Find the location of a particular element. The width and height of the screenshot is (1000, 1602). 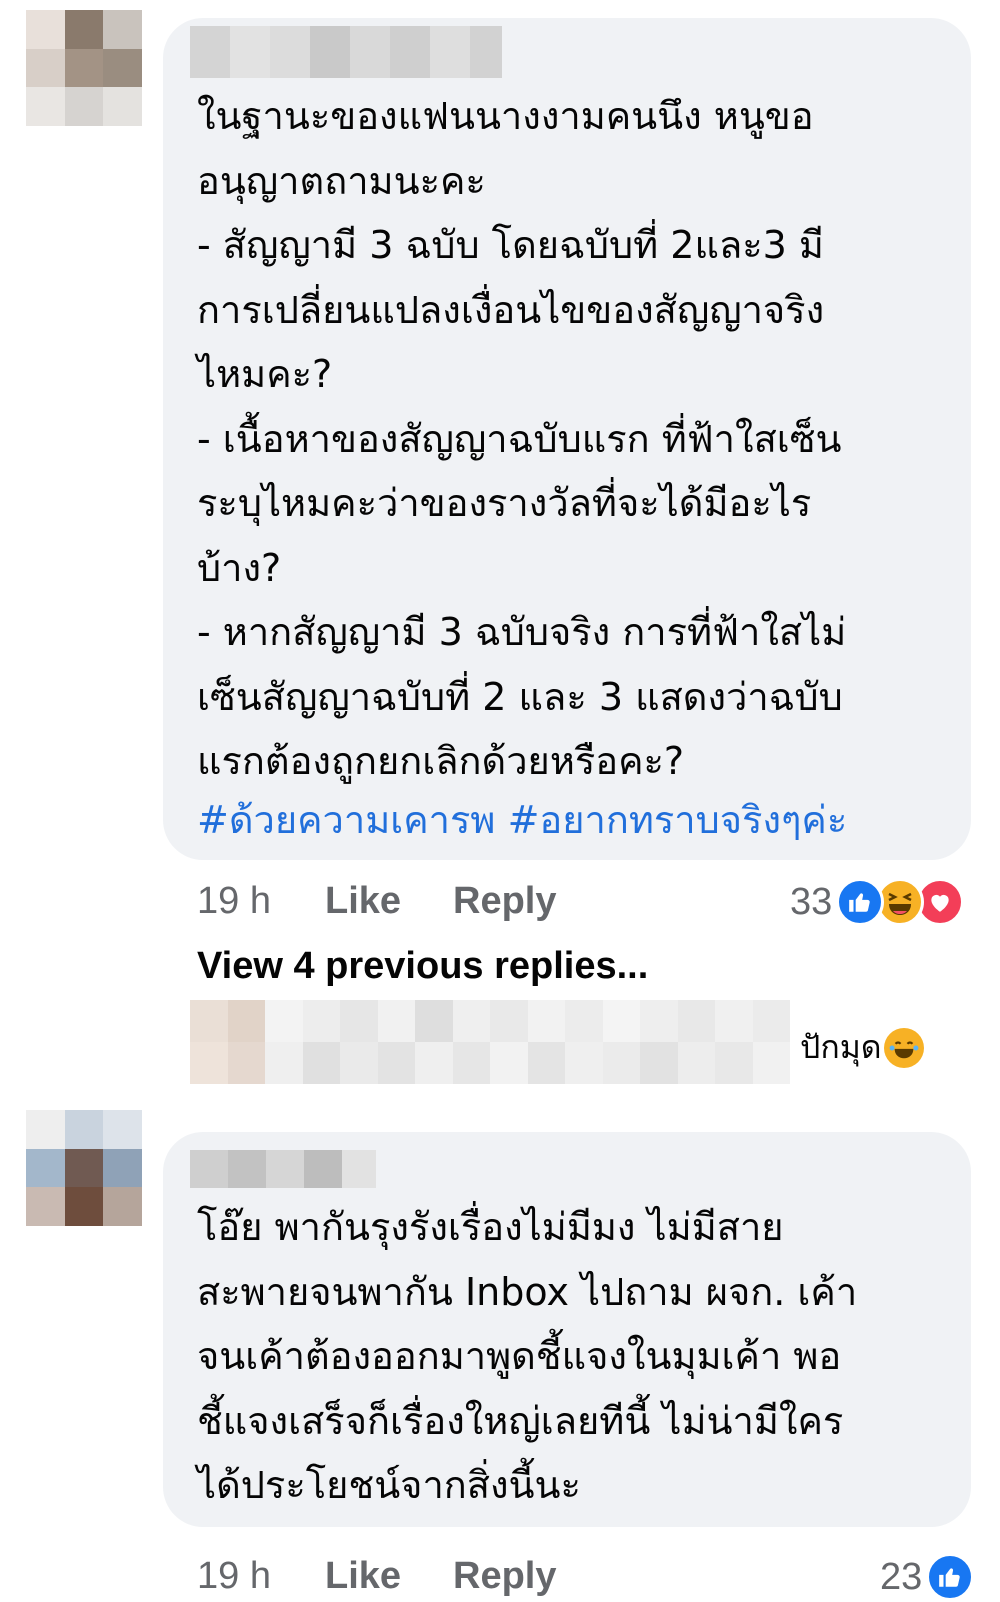

reaction-summary: 33 is located at coordinates (877, 902).